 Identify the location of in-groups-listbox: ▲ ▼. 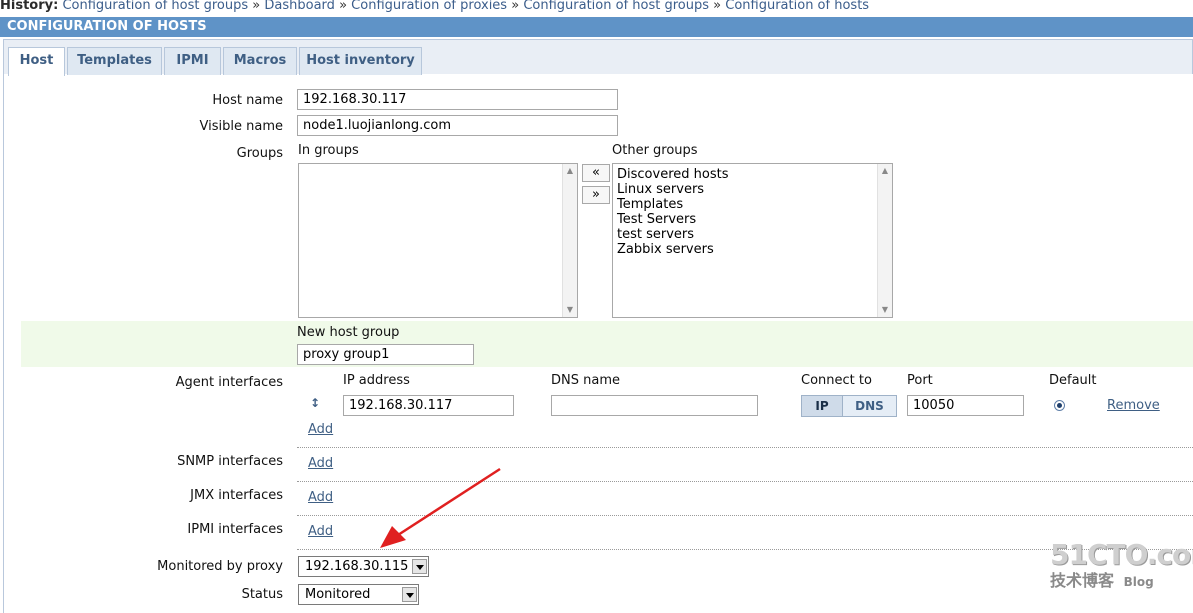
(438, 240).